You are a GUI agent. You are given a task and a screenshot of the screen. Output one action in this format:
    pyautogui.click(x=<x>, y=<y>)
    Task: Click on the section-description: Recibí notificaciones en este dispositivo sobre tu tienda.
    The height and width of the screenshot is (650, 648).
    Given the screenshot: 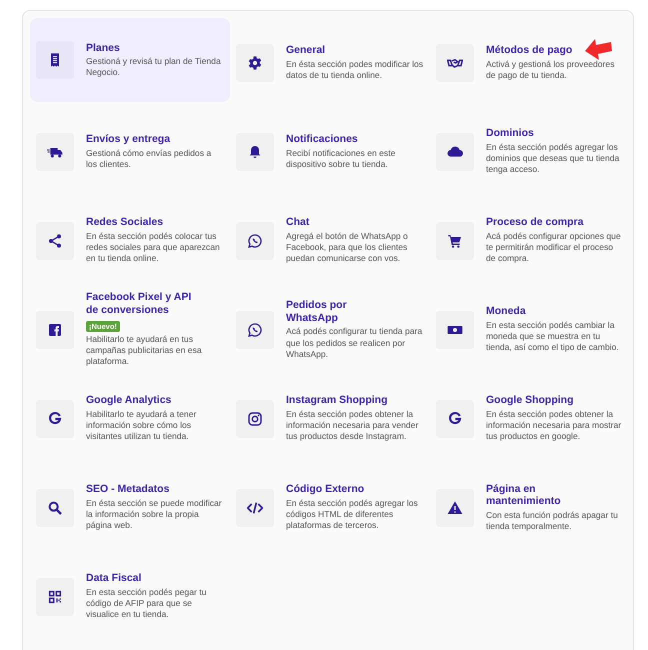 What is the action you would take?
    pyautogui.click(x=341, y=159)
    